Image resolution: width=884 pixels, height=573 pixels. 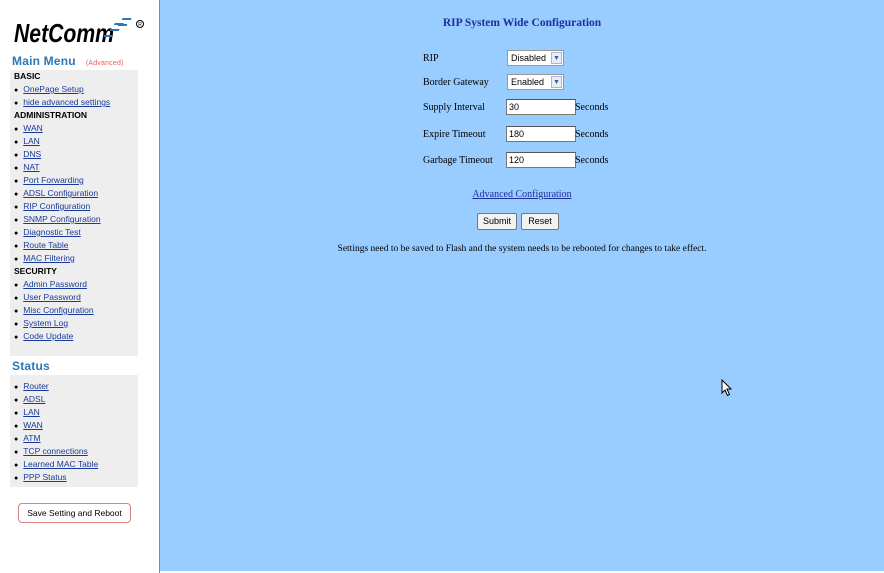 What do you see at coordinates (48, 258) in the screenshot?
I see `menu-item-link: MAC Filtering` at bounding box center [48, 258].